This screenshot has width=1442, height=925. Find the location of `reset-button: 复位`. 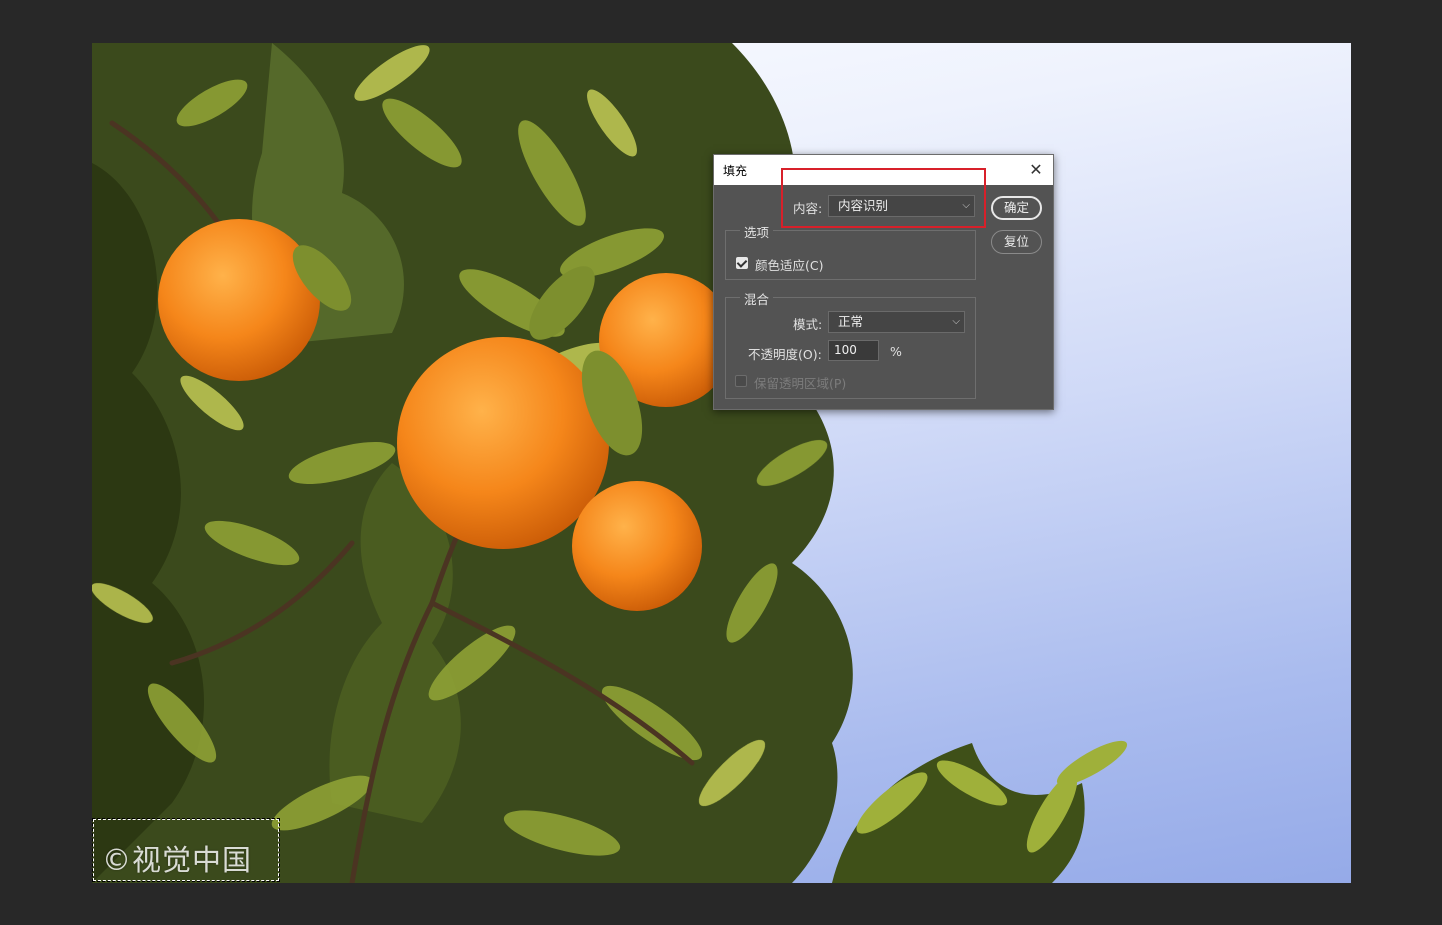

reset-button: 复位 is located at coordinates (1016, 242).